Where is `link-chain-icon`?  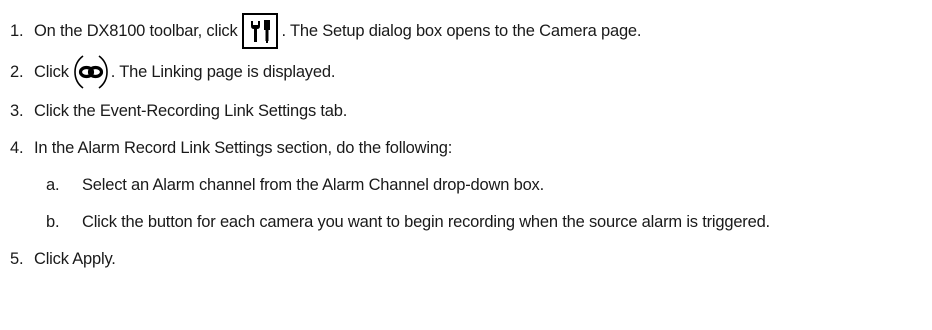 link-chain-icon is located at coordinates (91, 72).